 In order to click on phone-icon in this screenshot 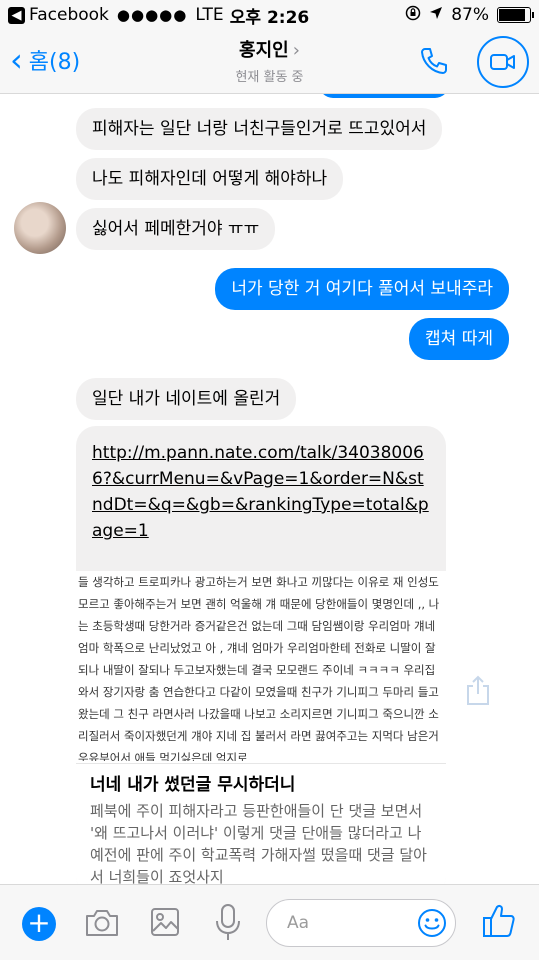, I will do `click(434, 61)`.